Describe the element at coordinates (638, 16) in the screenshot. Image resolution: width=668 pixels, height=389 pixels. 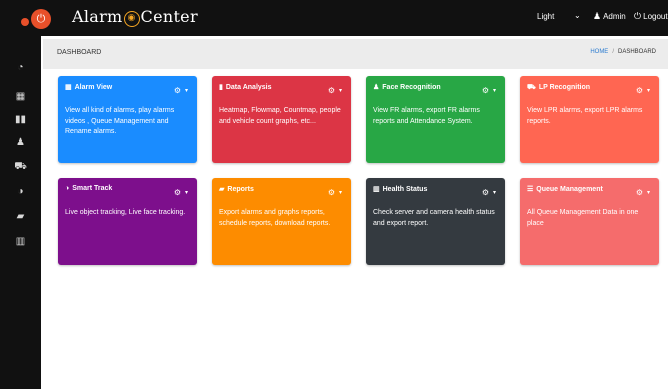
I see `logout-icon: ⏻` at that location.